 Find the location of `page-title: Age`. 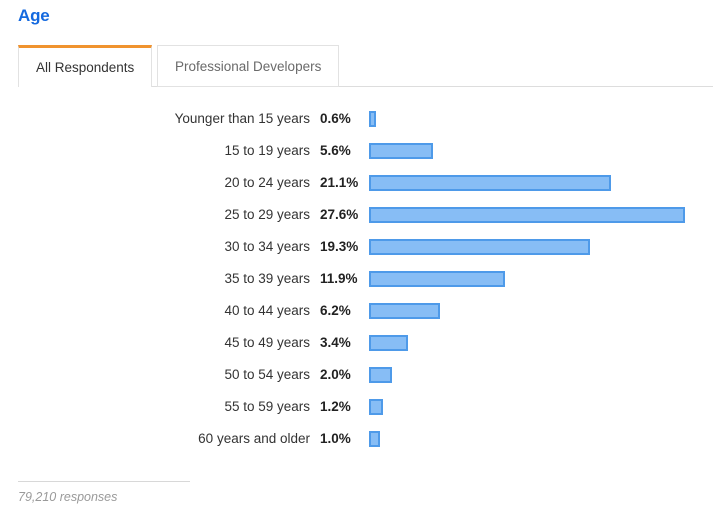

page-title: Age is located at coordinates (34, 15).